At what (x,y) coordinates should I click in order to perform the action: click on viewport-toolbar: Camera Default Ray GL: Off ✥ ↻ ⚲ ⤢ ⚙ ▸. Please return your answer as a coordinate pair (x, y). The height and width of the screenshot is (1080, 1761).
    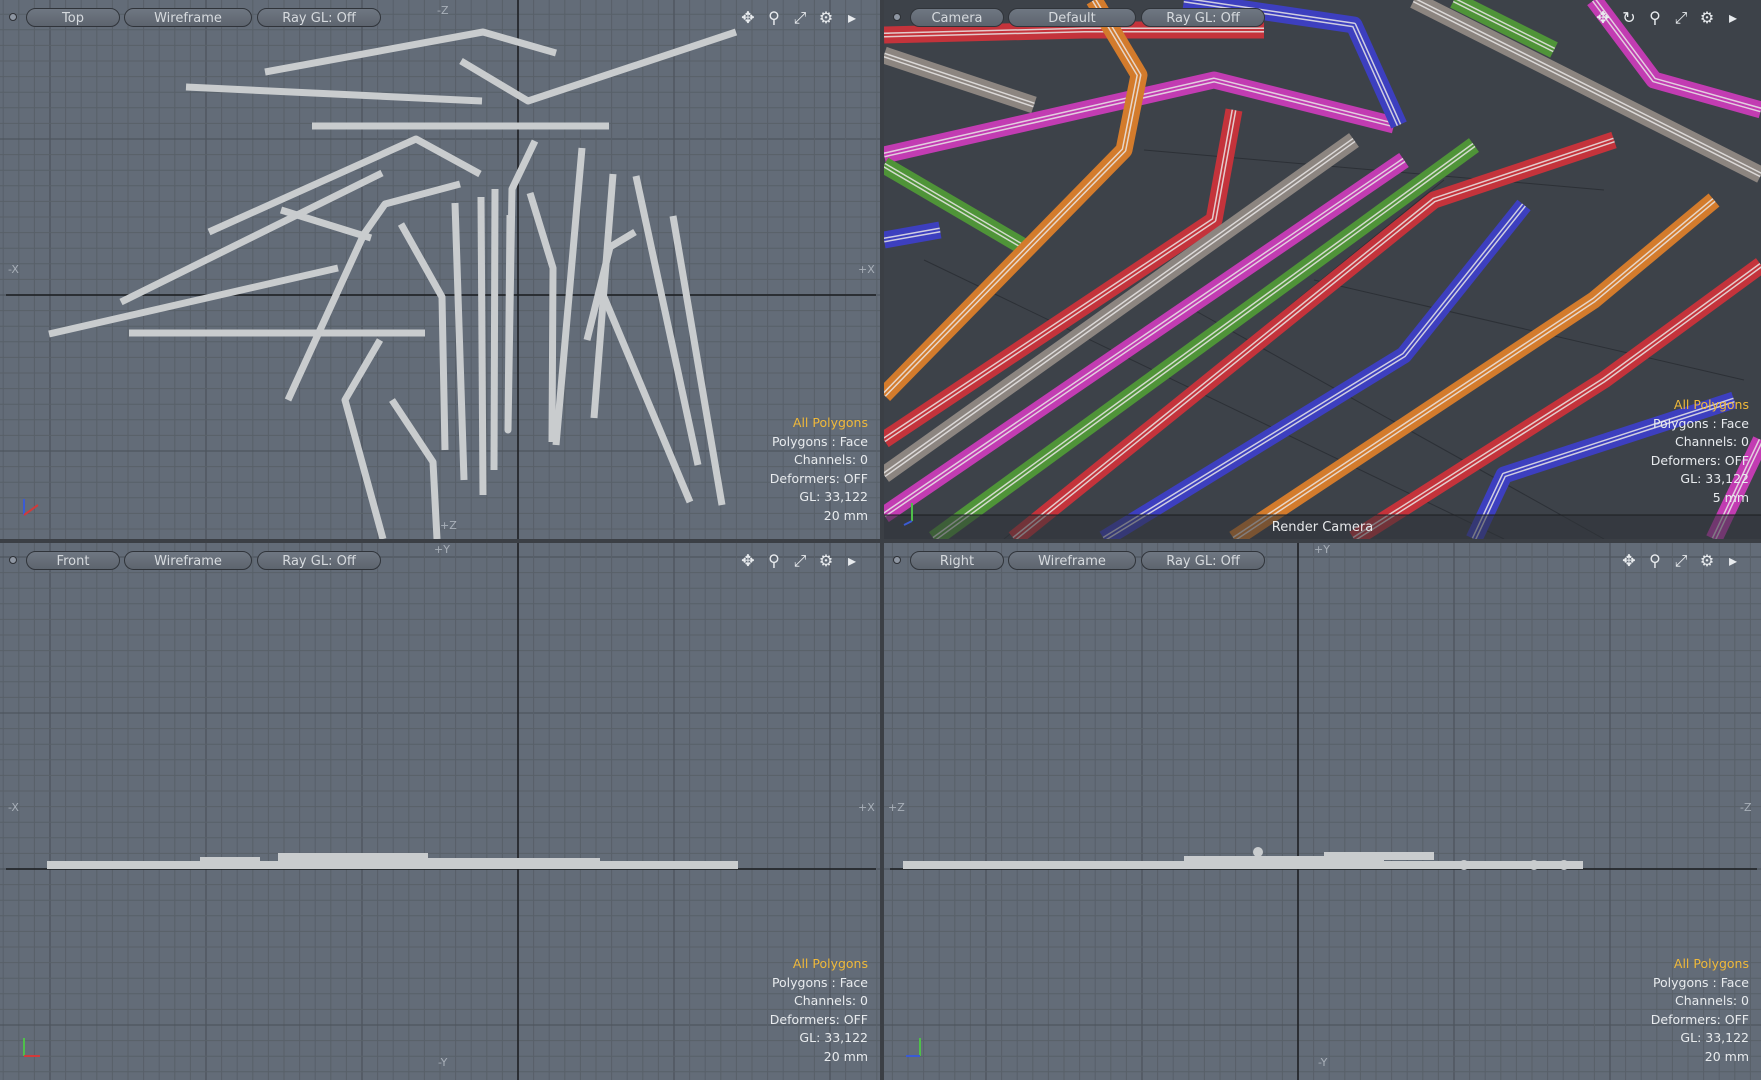
    Looking at the image, I should click on (1322, 17).